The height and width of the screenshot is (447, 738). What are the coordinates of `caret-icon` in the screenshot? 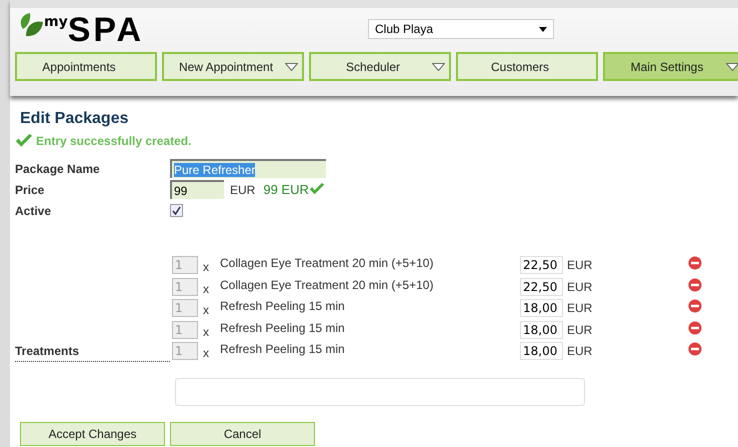 It's located at (543, 29).